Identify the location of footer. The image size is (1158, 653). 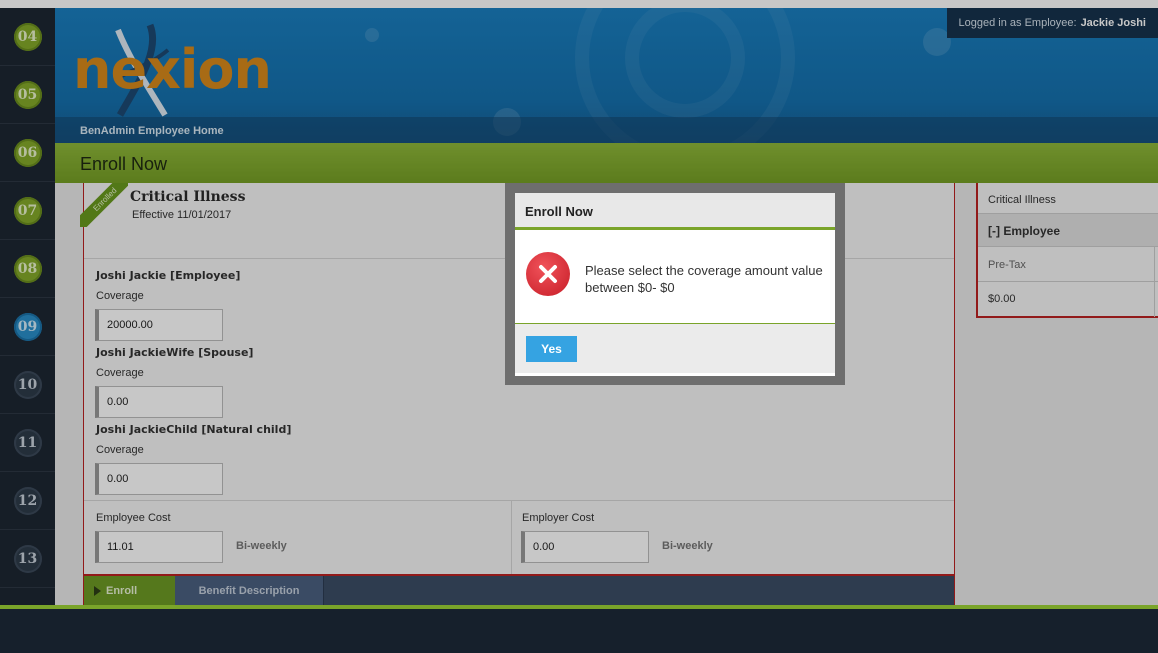
(579, 631).